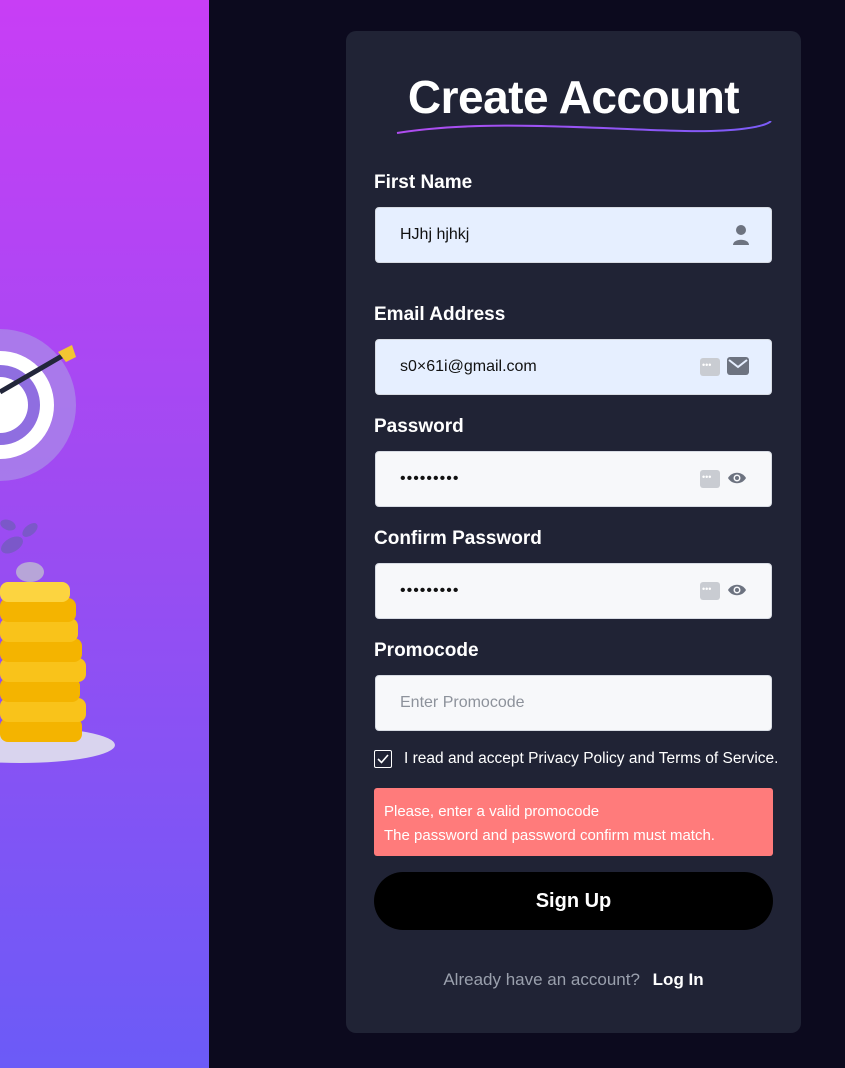  Describe the element at coordinates (678, 979) in the screenshot. I see `log-in-link: Log In` at that location.